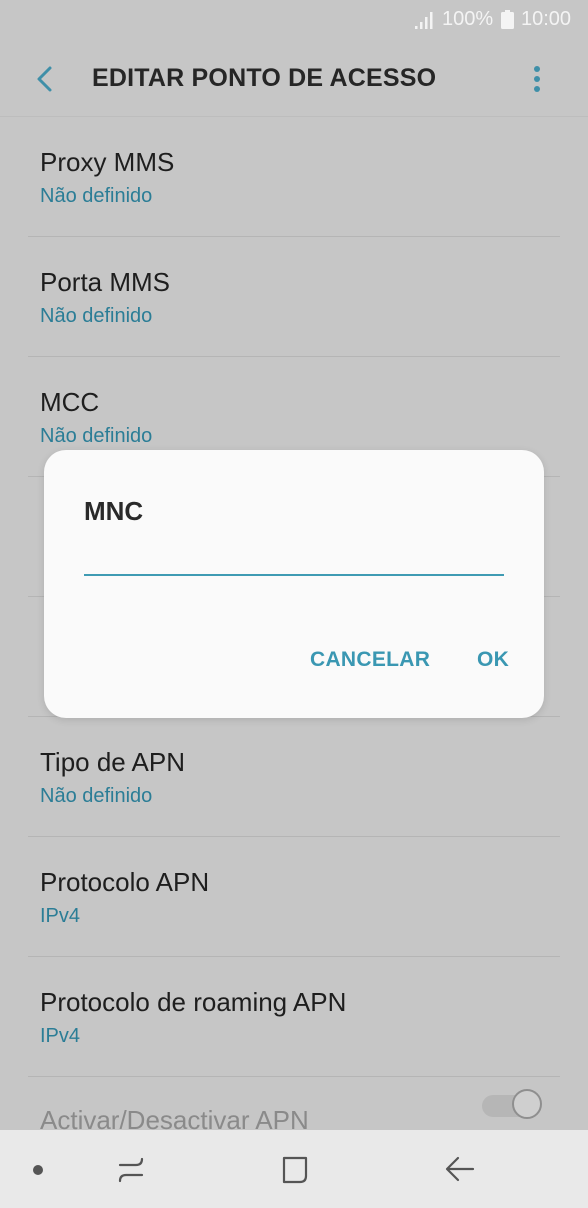  Describe the element at coordinates (105, 282) in the screenshot. I see `setting-label: Porta MMS` at that location.